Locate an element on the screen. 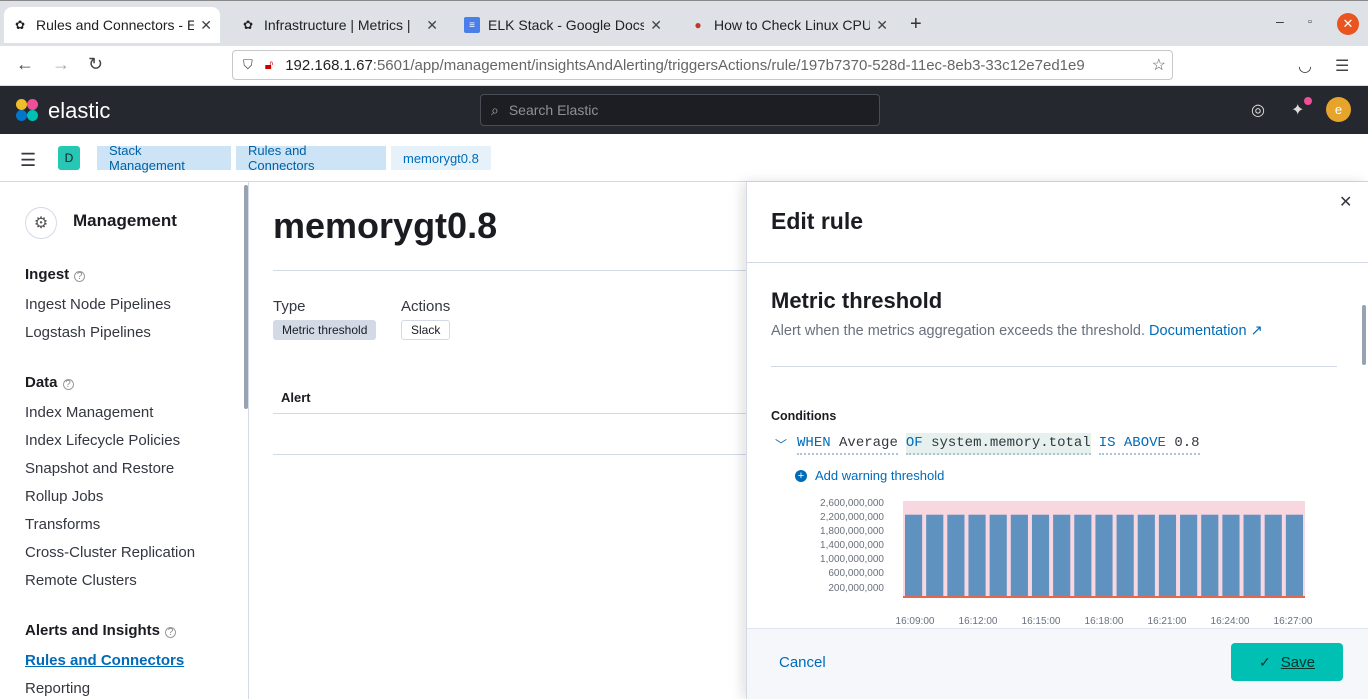 The height and width of the screenshot is (699, 1368). pocket-icon: ◡ is located at coordinates (1305, 66).